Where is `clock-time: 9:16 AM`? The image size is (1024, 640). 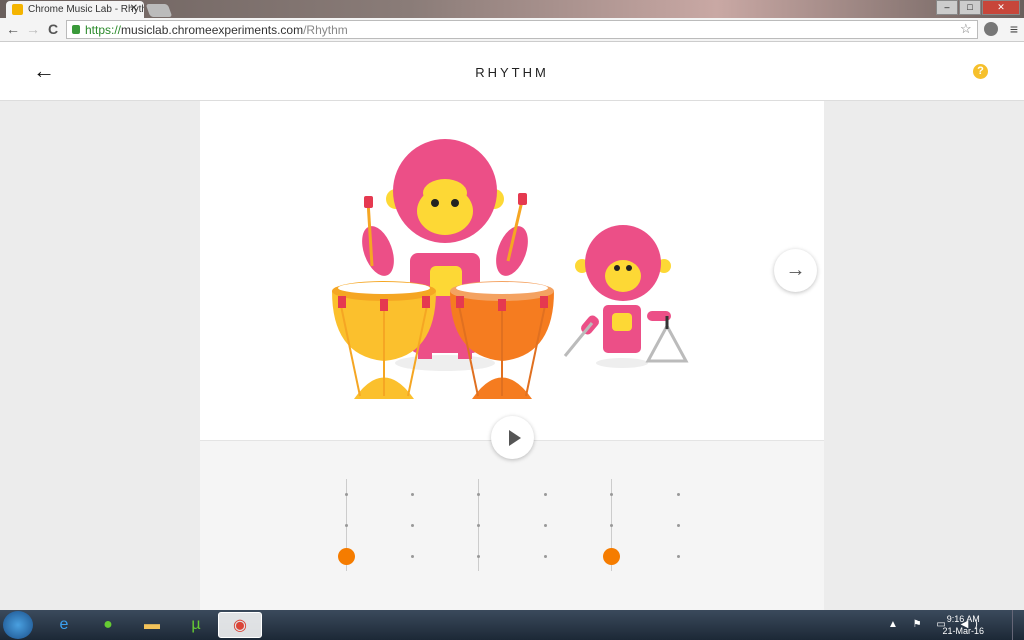 clock-time: 9:16 AM is located at coordinates (963, 619).